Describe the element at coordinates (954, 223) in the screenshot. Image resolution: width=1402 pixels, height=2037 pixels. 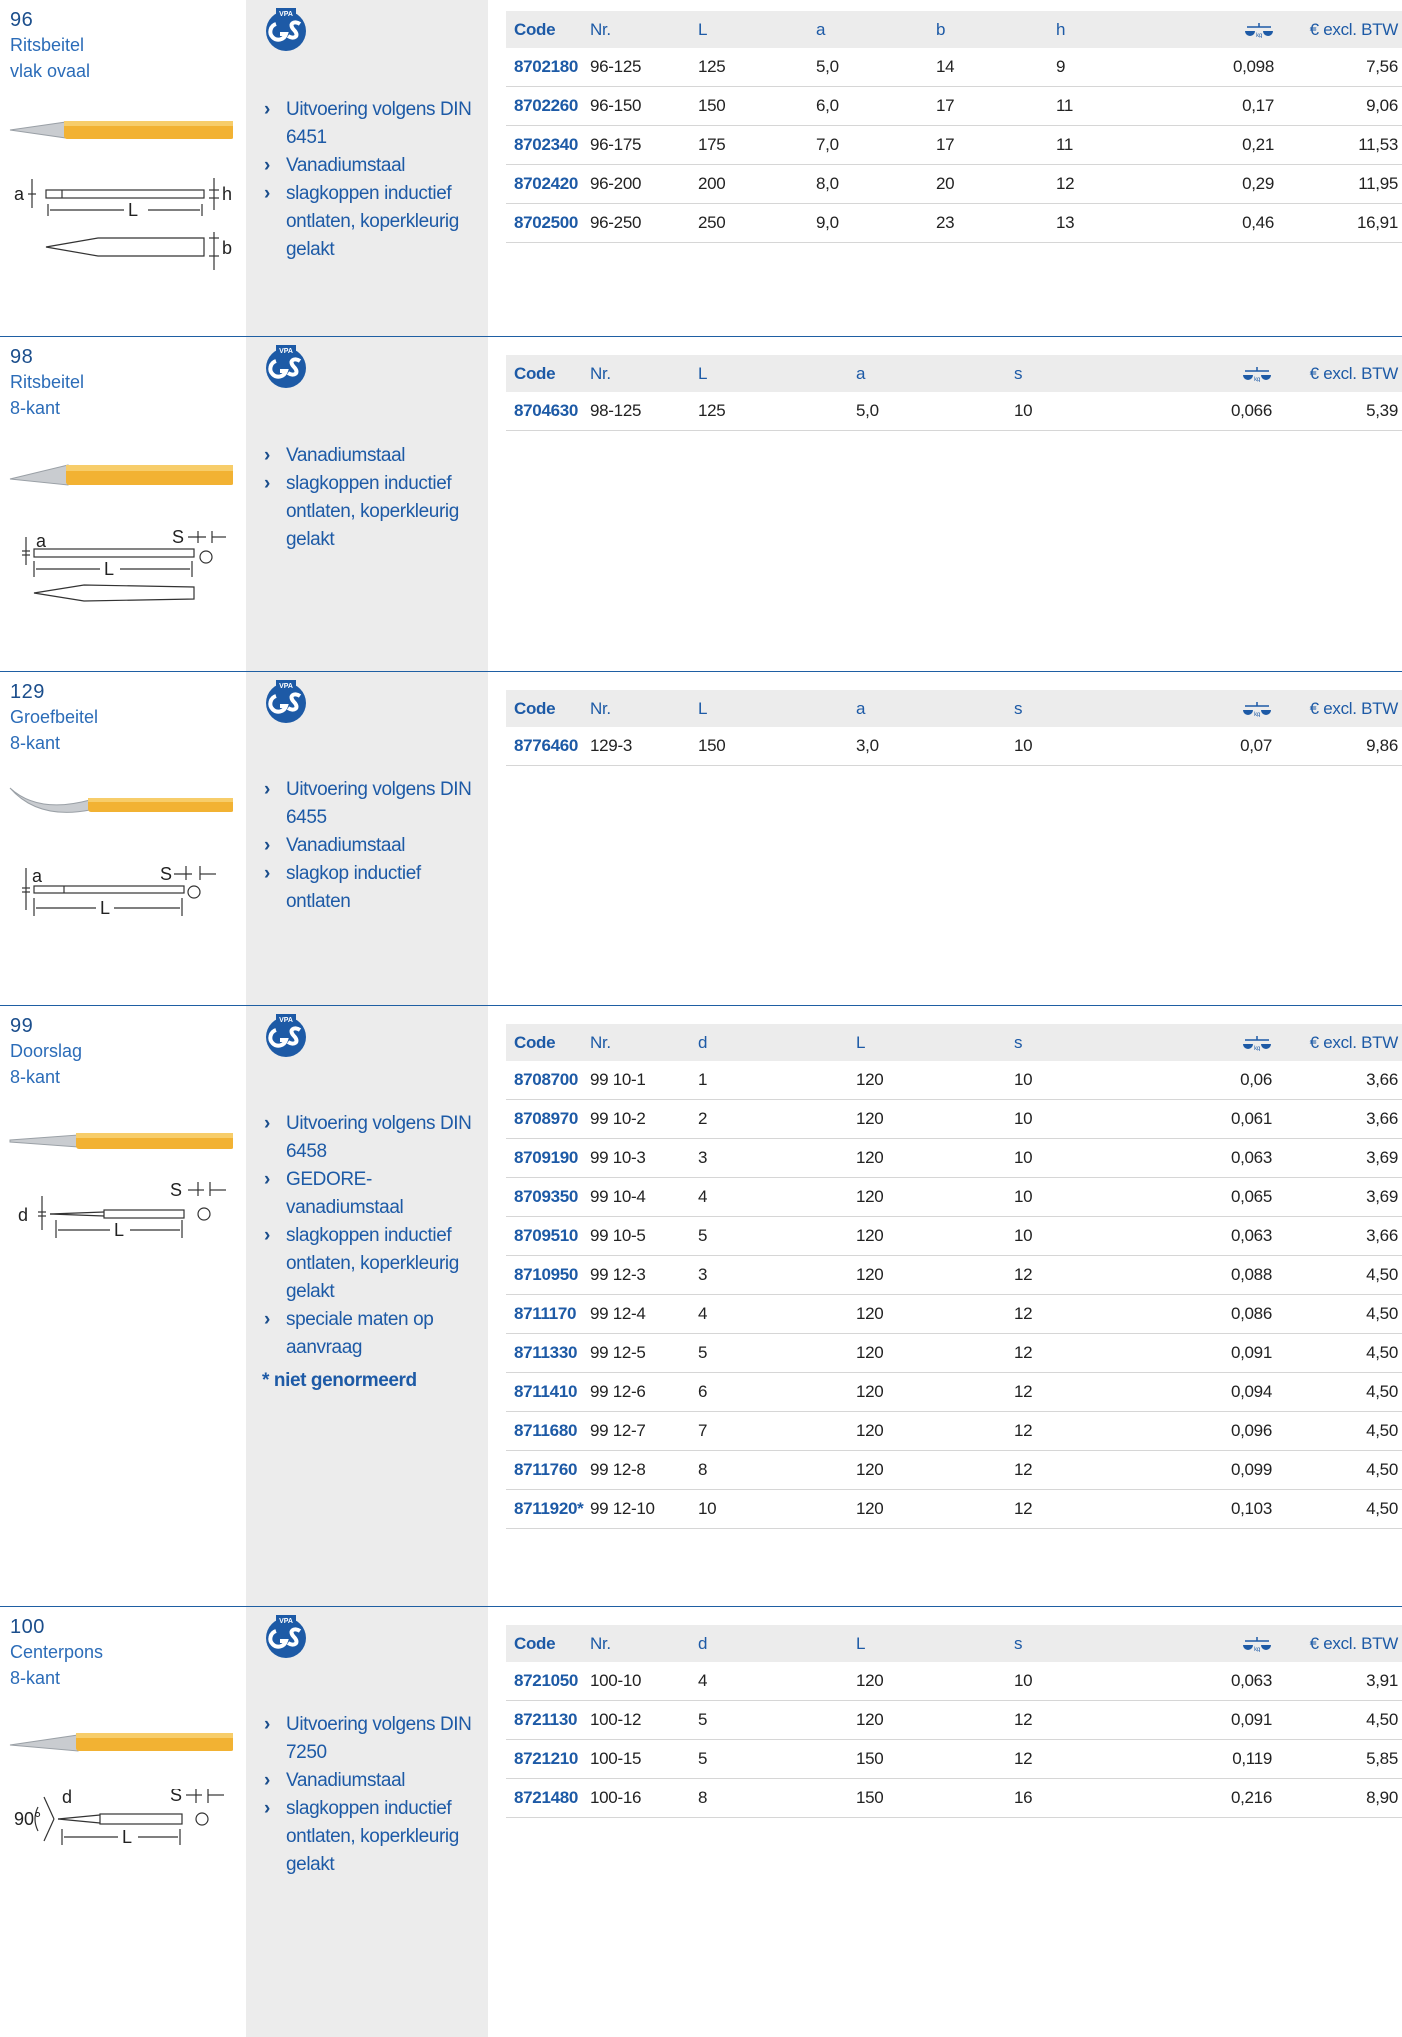
I see `table-row: 8702500 96-250 250 9,0 23 13 0,46 16,91` at that location.